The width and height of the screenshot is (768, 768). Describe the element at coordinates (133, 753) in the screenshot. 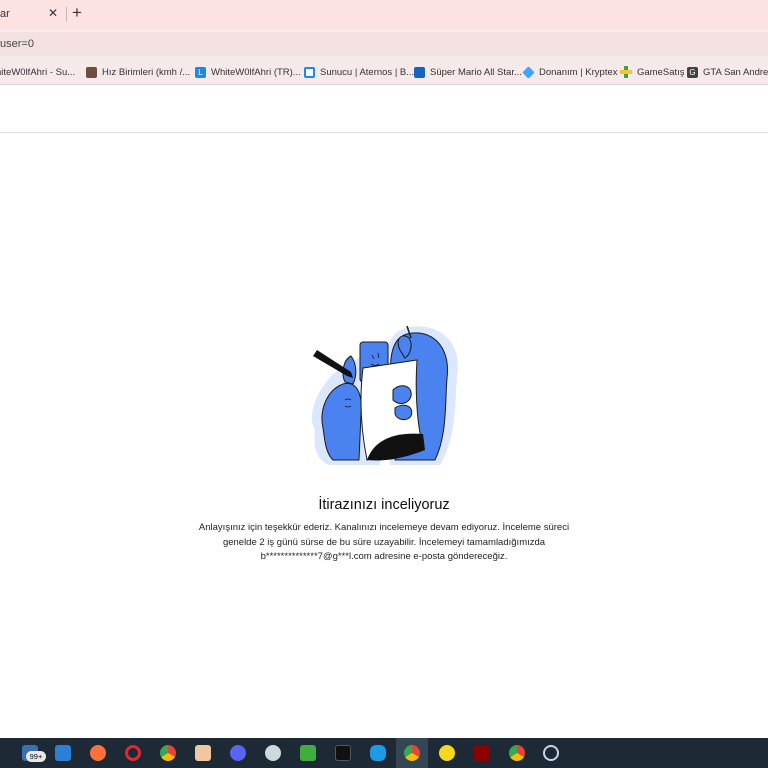

I see `opera-icon` at that location.